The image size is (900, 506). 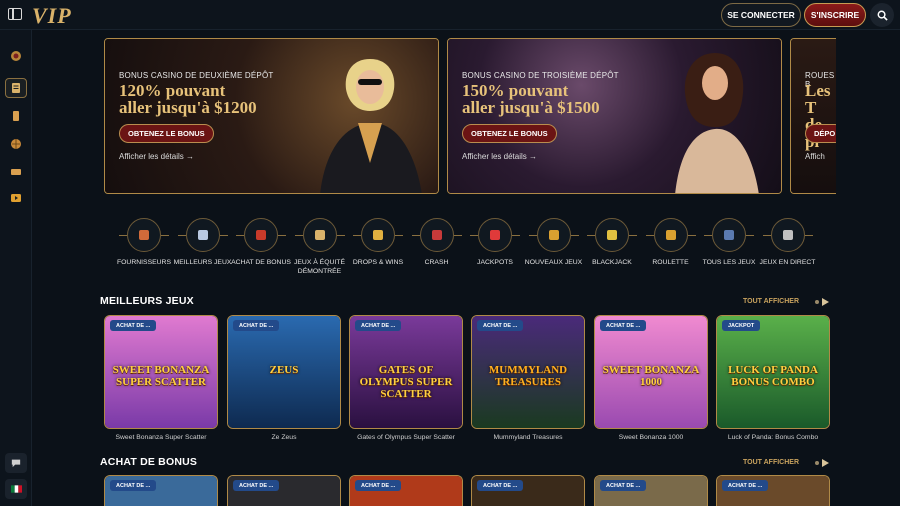 I want to click on rail-ball-icon, so click(x=16, y=144).